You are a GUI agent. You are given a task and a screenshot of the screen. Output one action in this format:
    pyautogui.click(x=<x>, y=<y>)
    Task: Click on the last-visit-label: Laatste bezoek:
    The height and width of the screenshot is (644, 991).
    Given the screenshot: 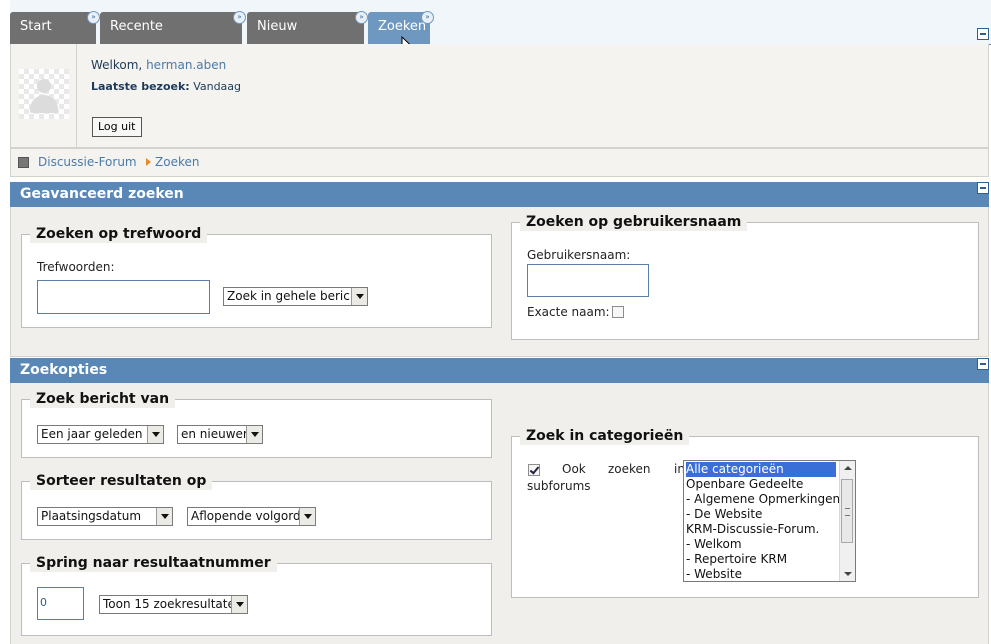 What is the action you would take?
    pyautogui.click(x=140, y=86)
    